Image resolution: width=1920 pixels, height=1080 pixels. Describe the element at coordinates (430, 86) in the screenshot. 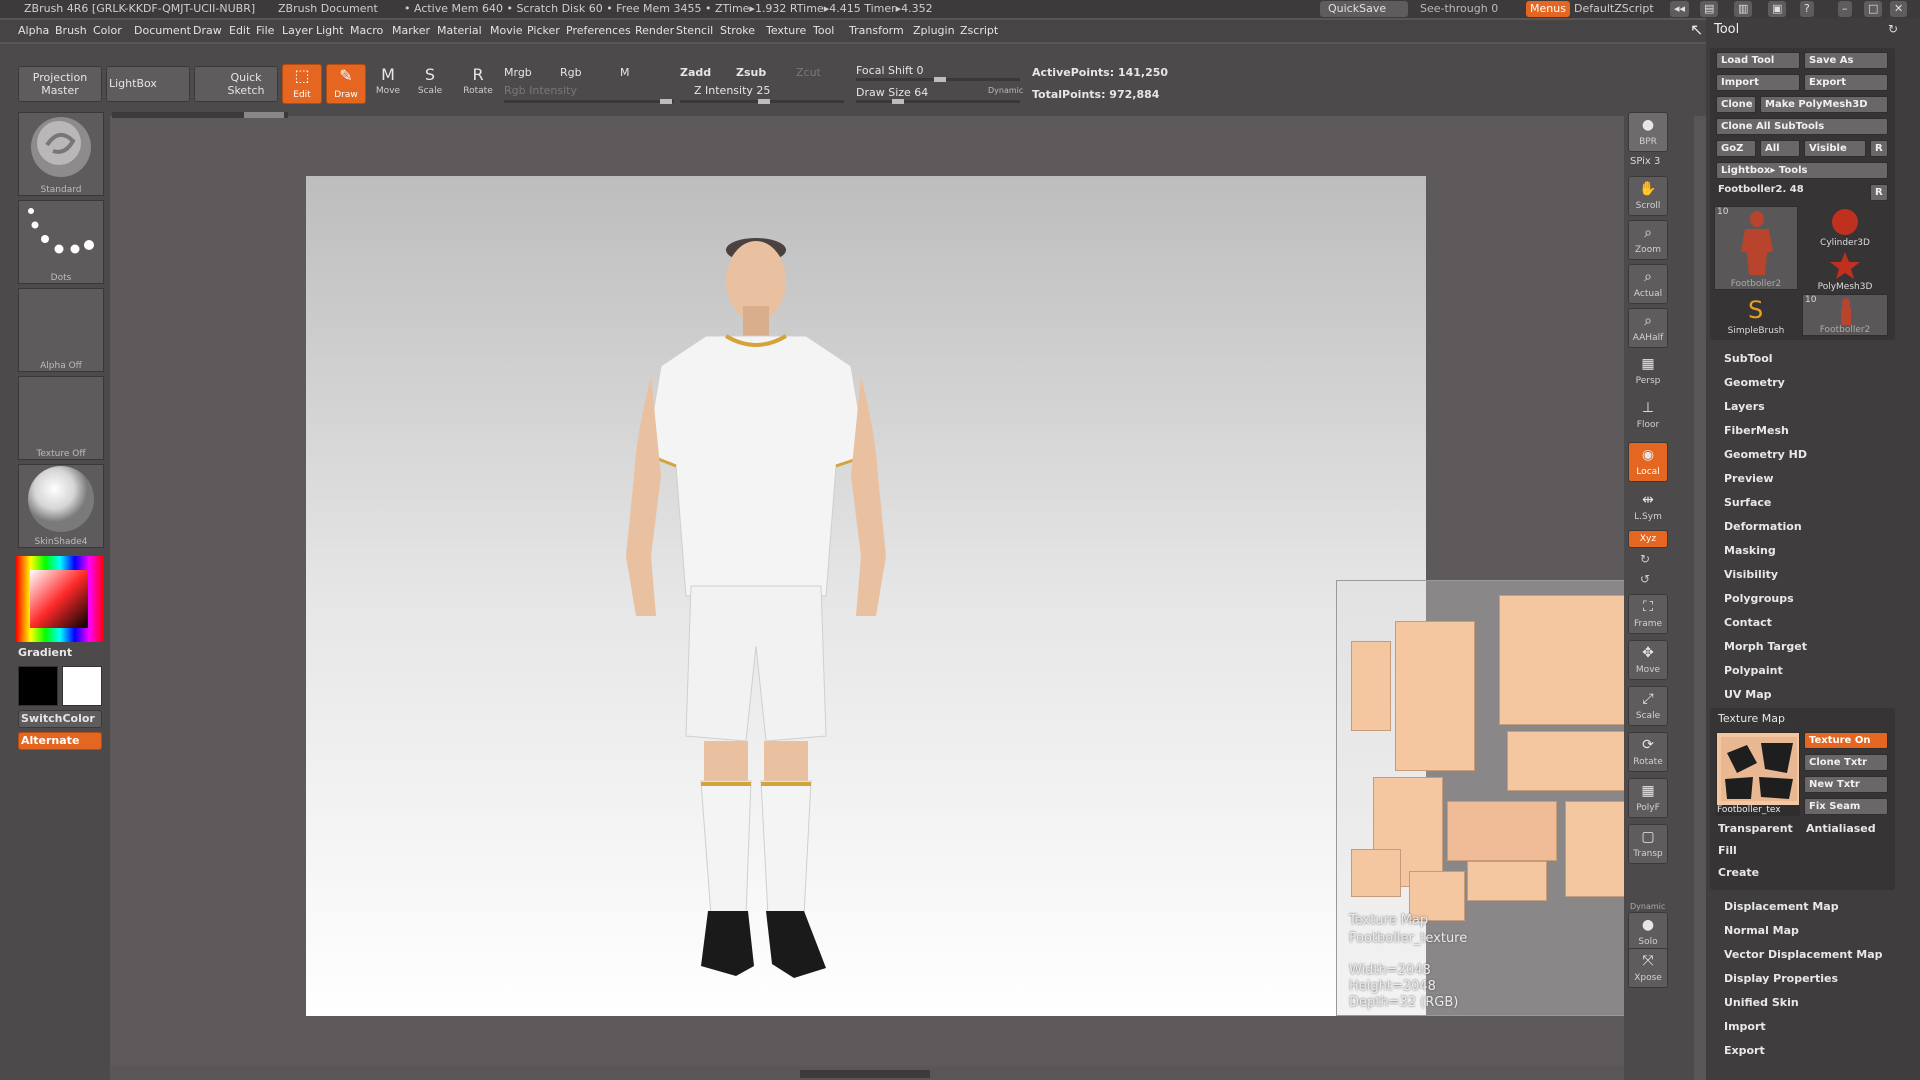

I see `scale-button: S Scale` at that location.